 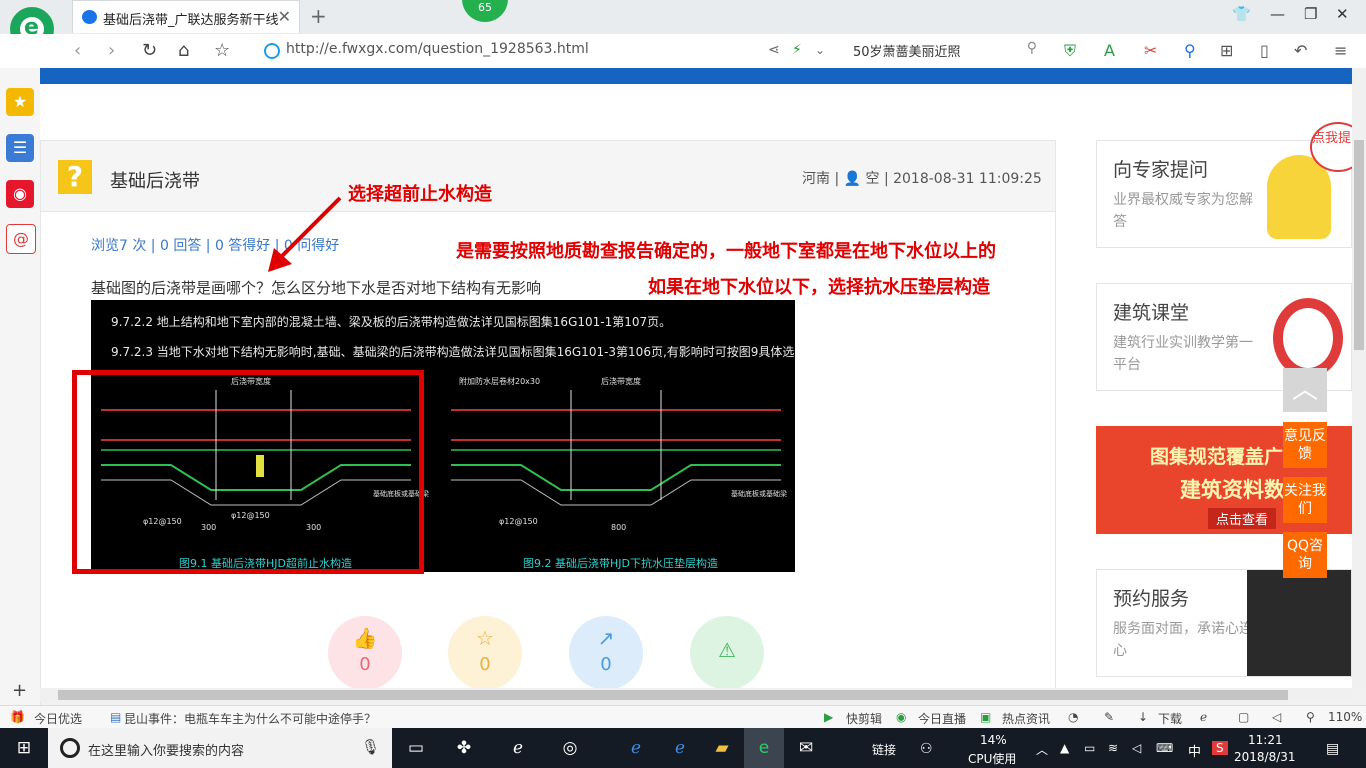 I want to click on chevron-down-icon: ⌄, so click(x=820, y=50).